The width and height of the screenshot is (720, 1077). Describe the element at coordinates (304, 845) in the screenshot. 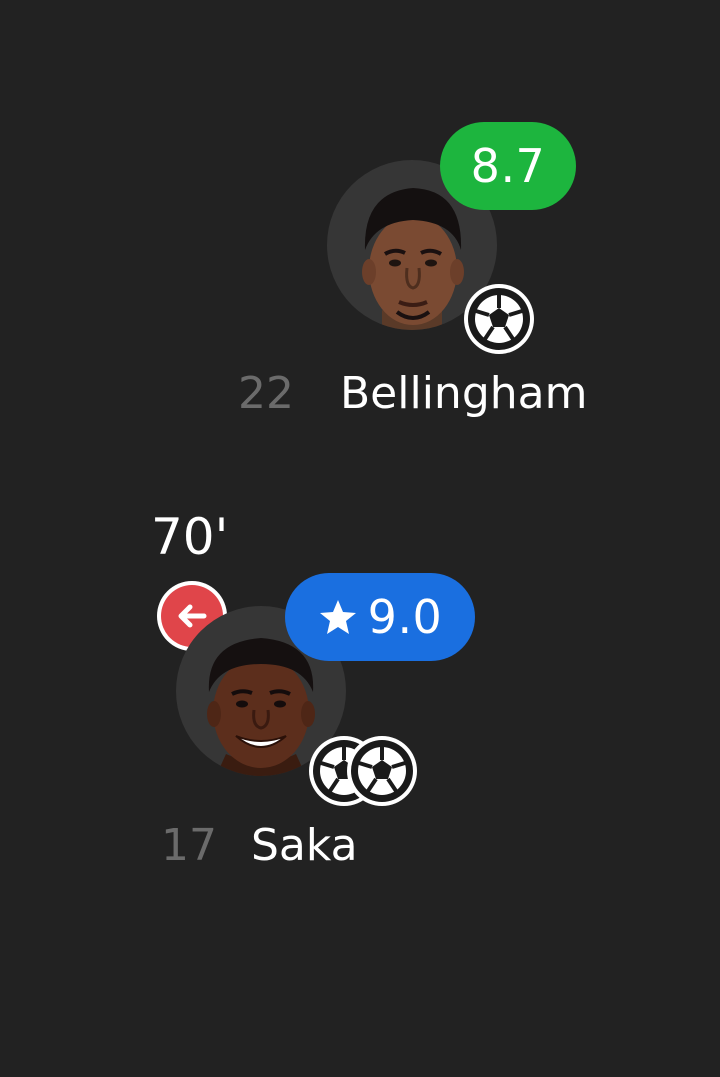

I see `player-name: Saka` at that location.